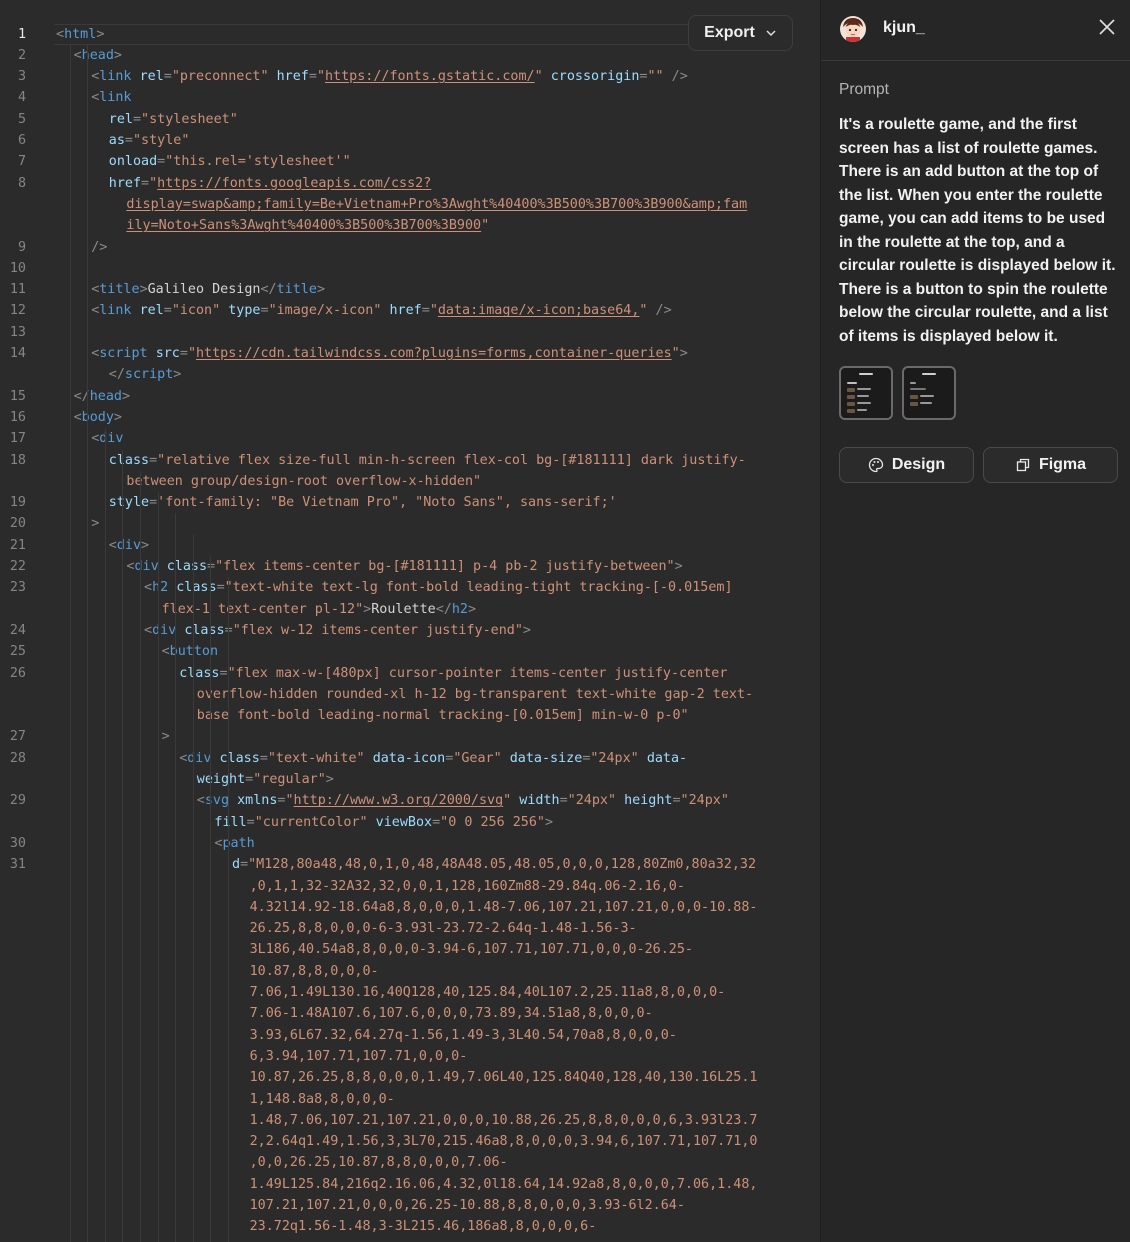  What do you see at coordinates (459, 609) in the screenshot?
I see `code-token: h2` at bounding box center [459, 609].